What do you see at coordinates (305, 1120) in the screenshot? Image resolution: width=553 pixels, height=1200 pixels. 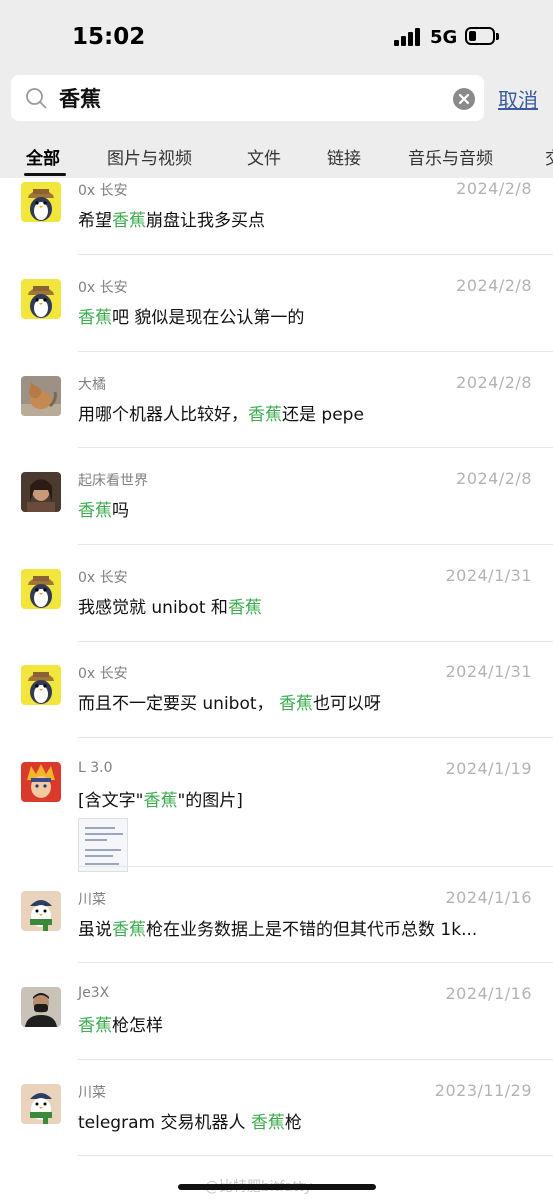 I see `message-text: telegram 交易机器人 香蕉枪` at bounding box center [305, 1120].